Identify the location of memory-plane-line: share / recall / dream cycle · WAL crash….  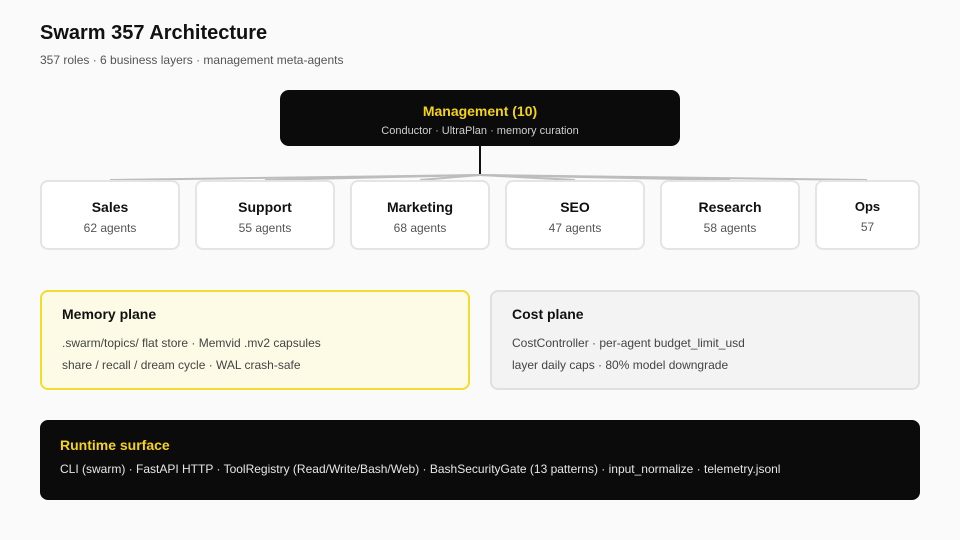
(181, 365).